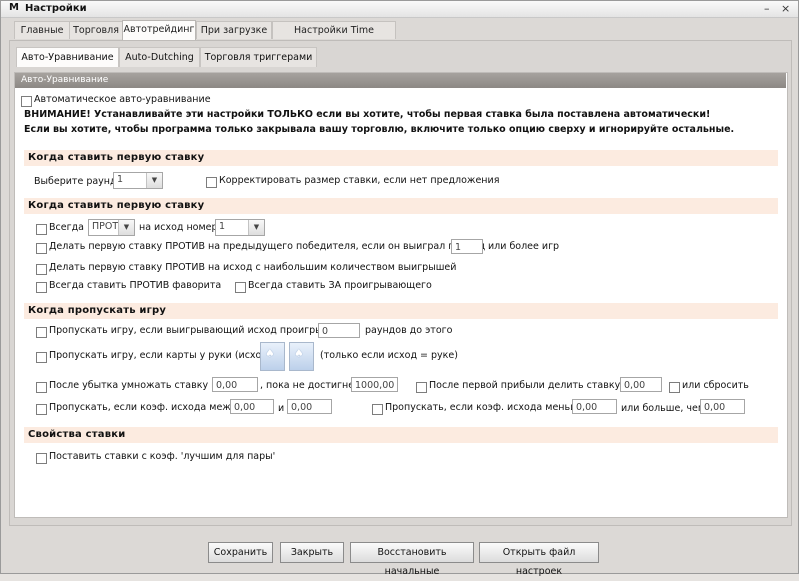 This screenshot has height=581, width=799. I want to click on subtab-auto-level: Авто-Уравнивание, so click(67, 57).